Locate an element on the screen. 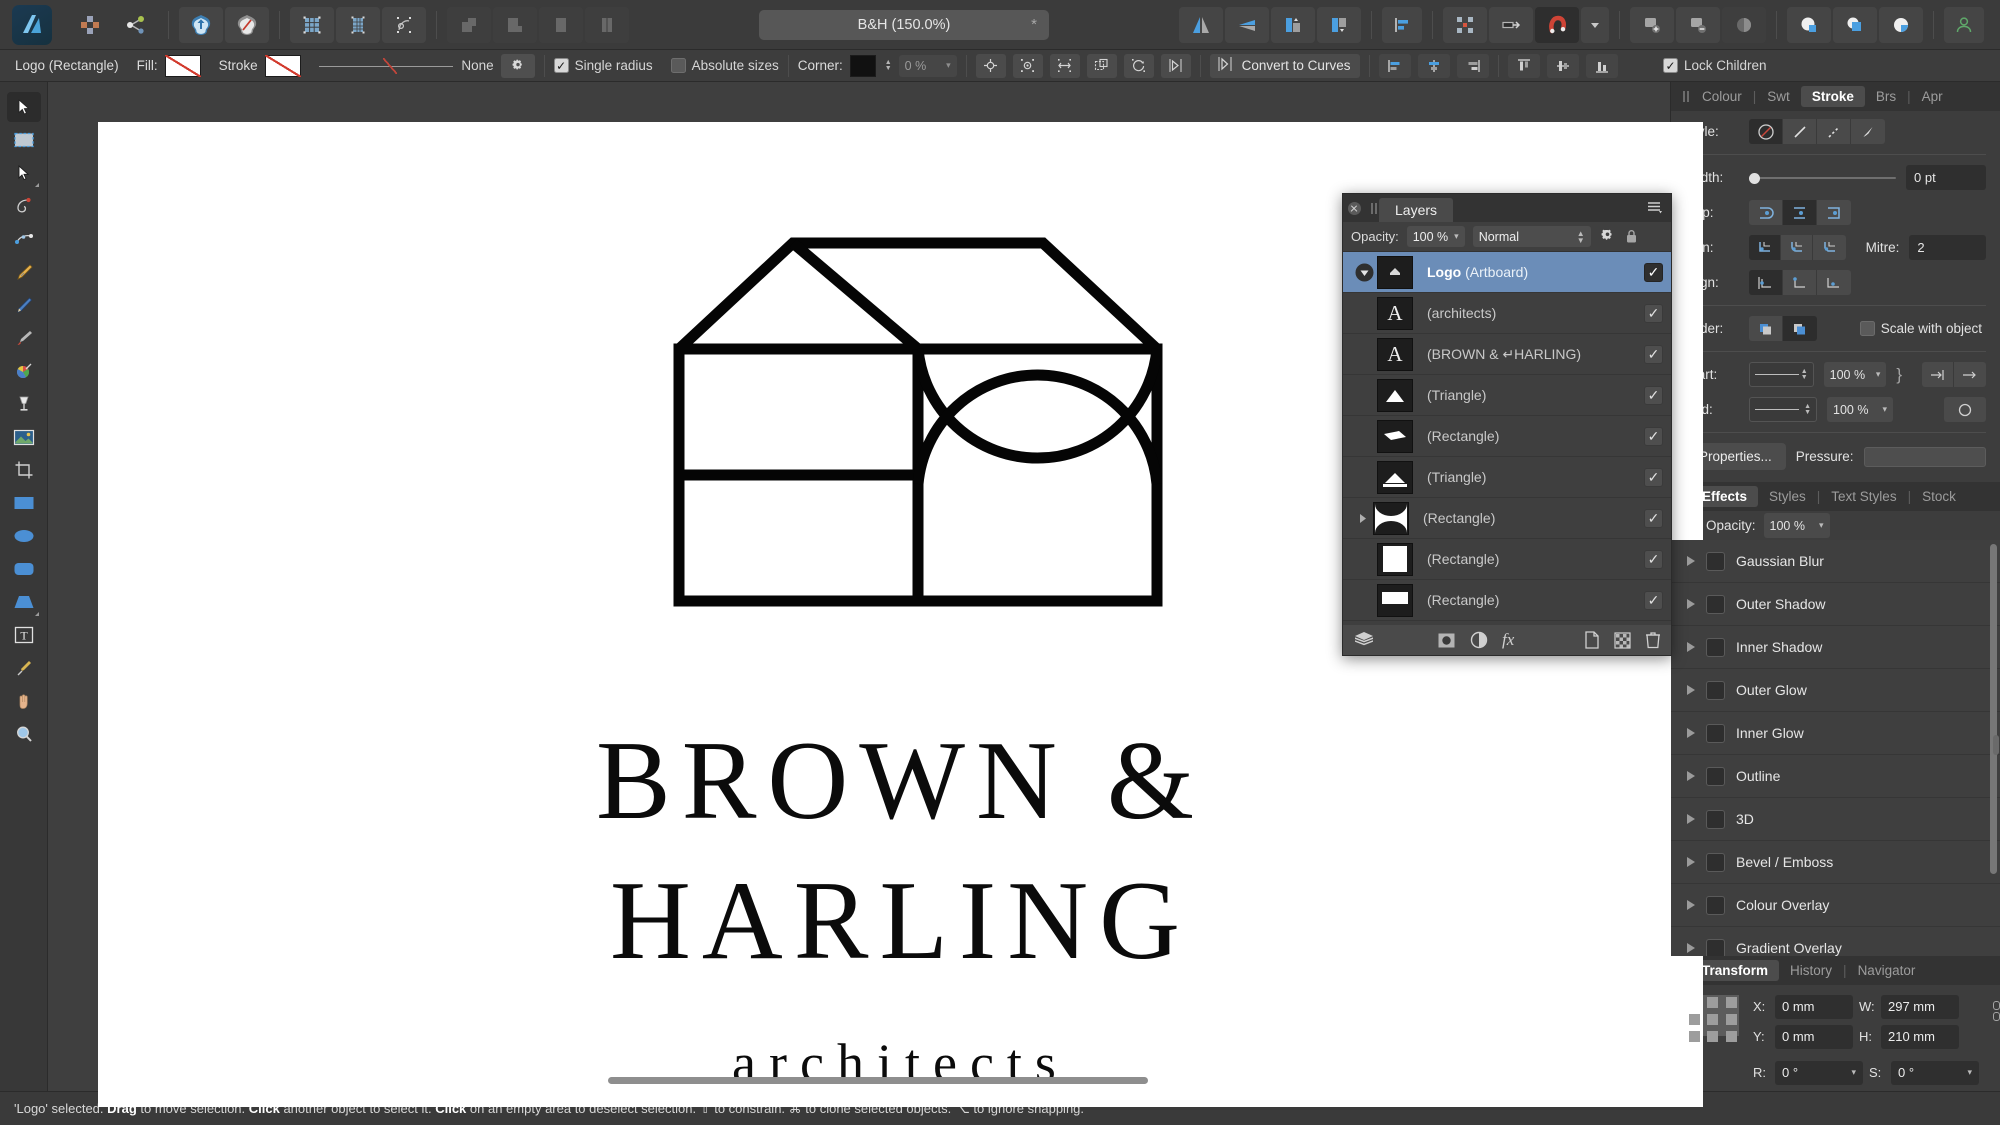  mask-layer-icon is located at coordinates (1698, 24).